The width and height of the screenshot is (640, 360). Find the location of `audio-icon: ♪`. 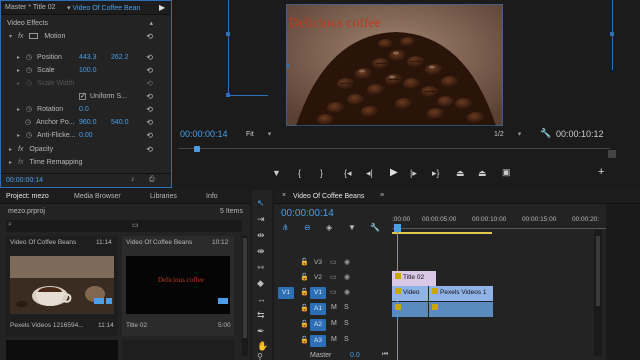

audio-icon: ♪ is located at coordinates (133, 179).